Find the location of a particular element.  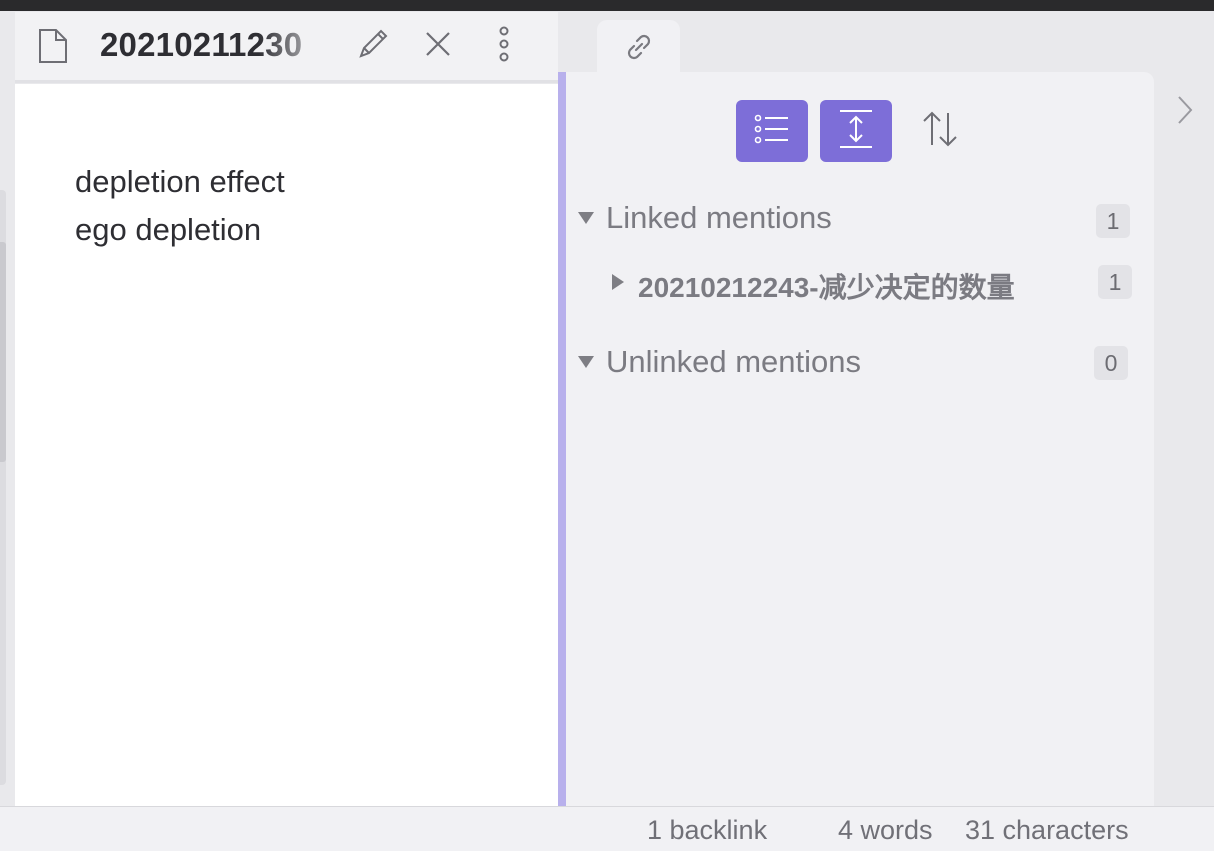

edit-button is located at coordinates (373, 46).